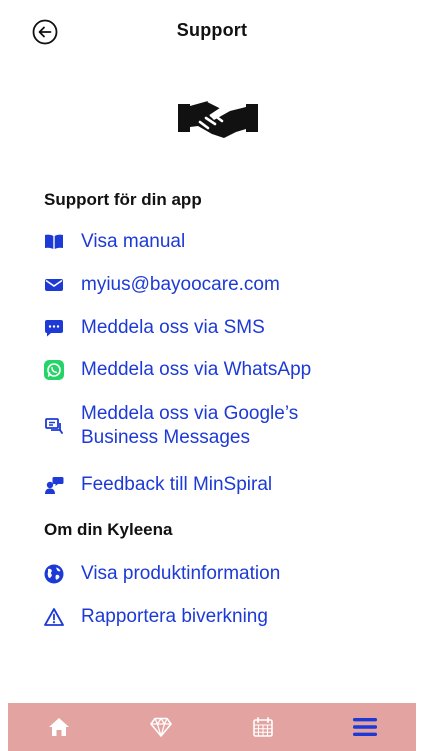  Describe the element at coordinates (123, 199) in the screenshot. I see `support-section-title: Support för din app` at that location.